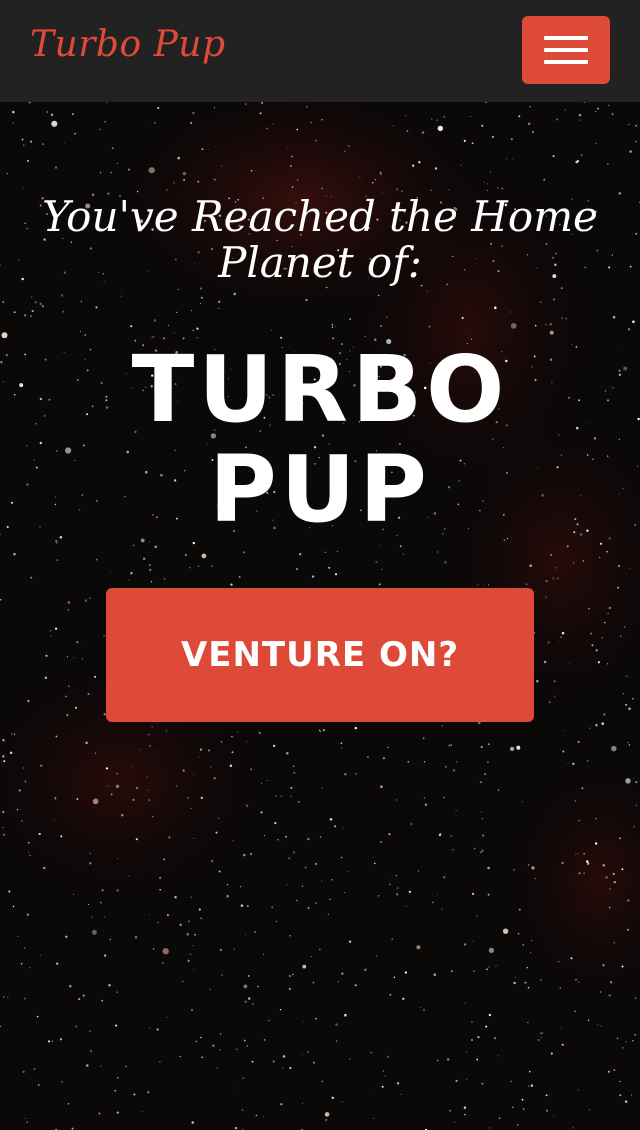 The width and height of the screenshot is (640, 1130). Describe the element at coordinates (566, 50) in the screenshot. I see `menu-toggle-button` at that location.